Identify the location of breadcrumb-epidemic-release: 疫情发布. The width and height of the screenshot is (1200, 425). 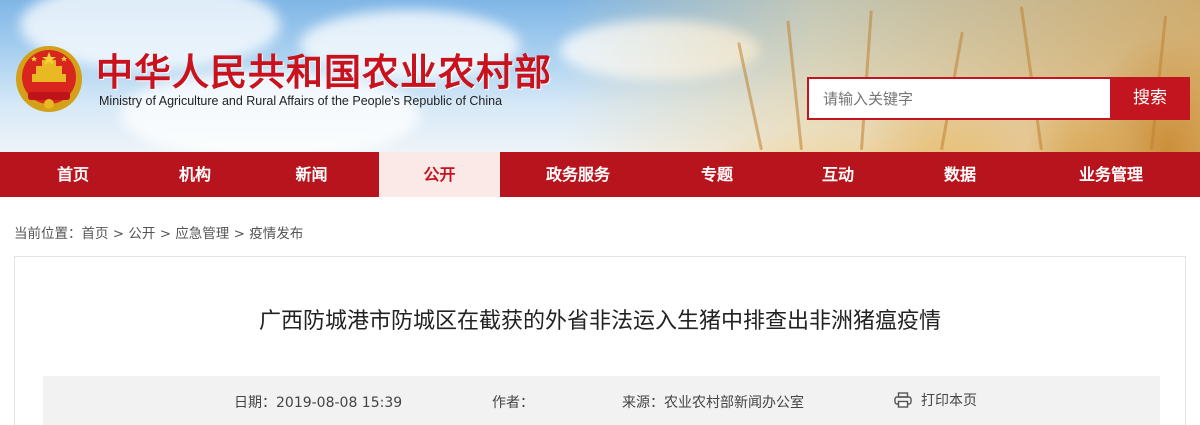
(276, 234).